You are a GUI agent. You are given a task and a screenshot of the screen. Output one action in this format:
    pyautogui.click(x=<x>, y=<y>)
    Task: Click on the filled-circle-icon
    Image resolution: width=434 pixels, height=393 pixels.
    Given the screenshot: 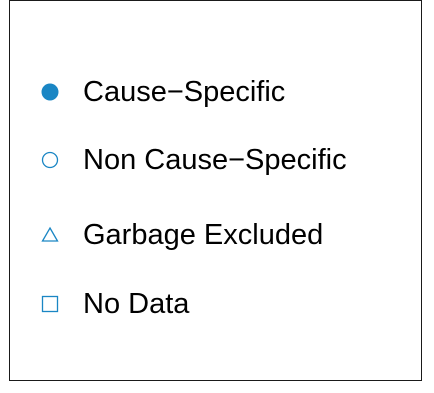 What is the action you would take?
    pyautogui.click(x=50, y=92)
    